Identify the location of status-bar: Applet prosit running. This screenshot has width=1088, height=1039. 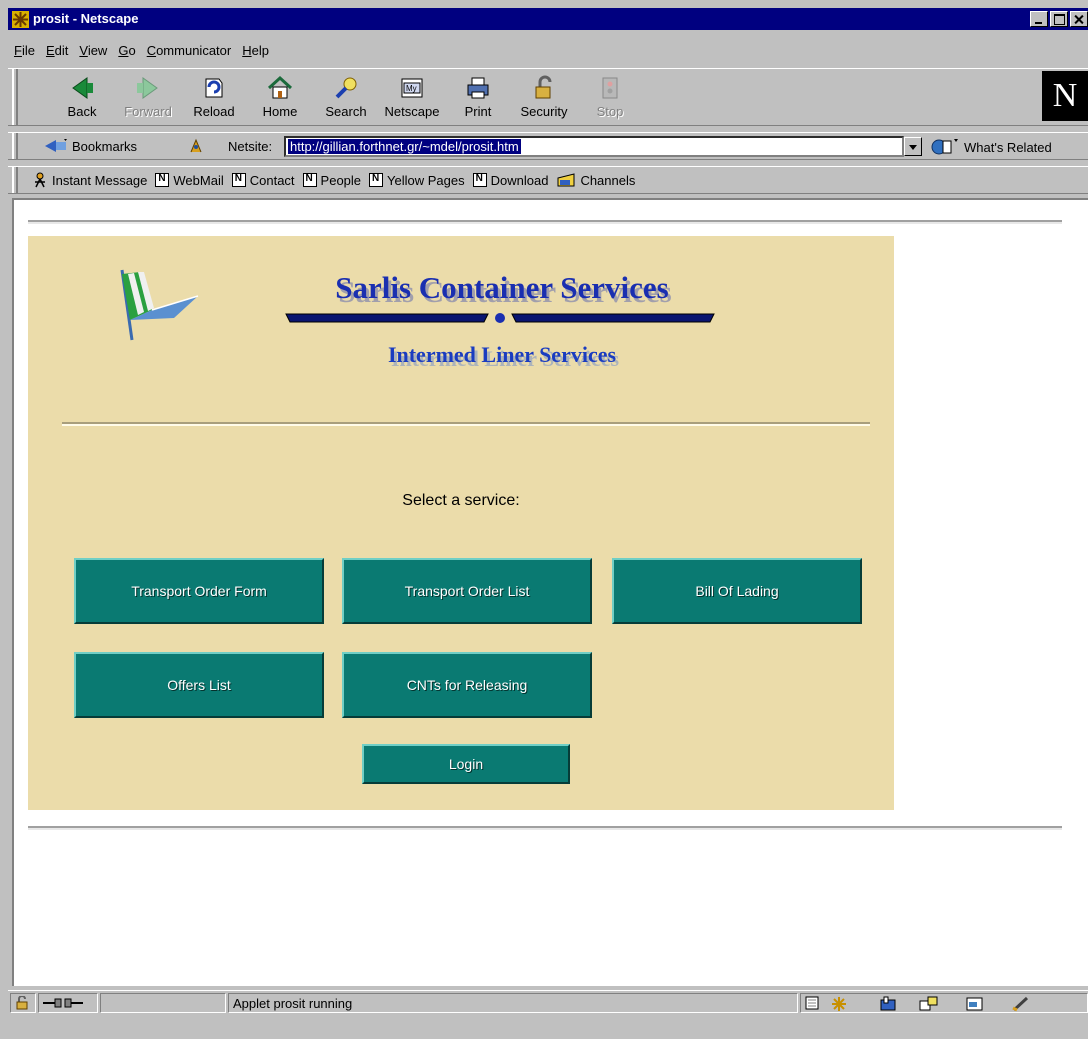
(548, 1003).